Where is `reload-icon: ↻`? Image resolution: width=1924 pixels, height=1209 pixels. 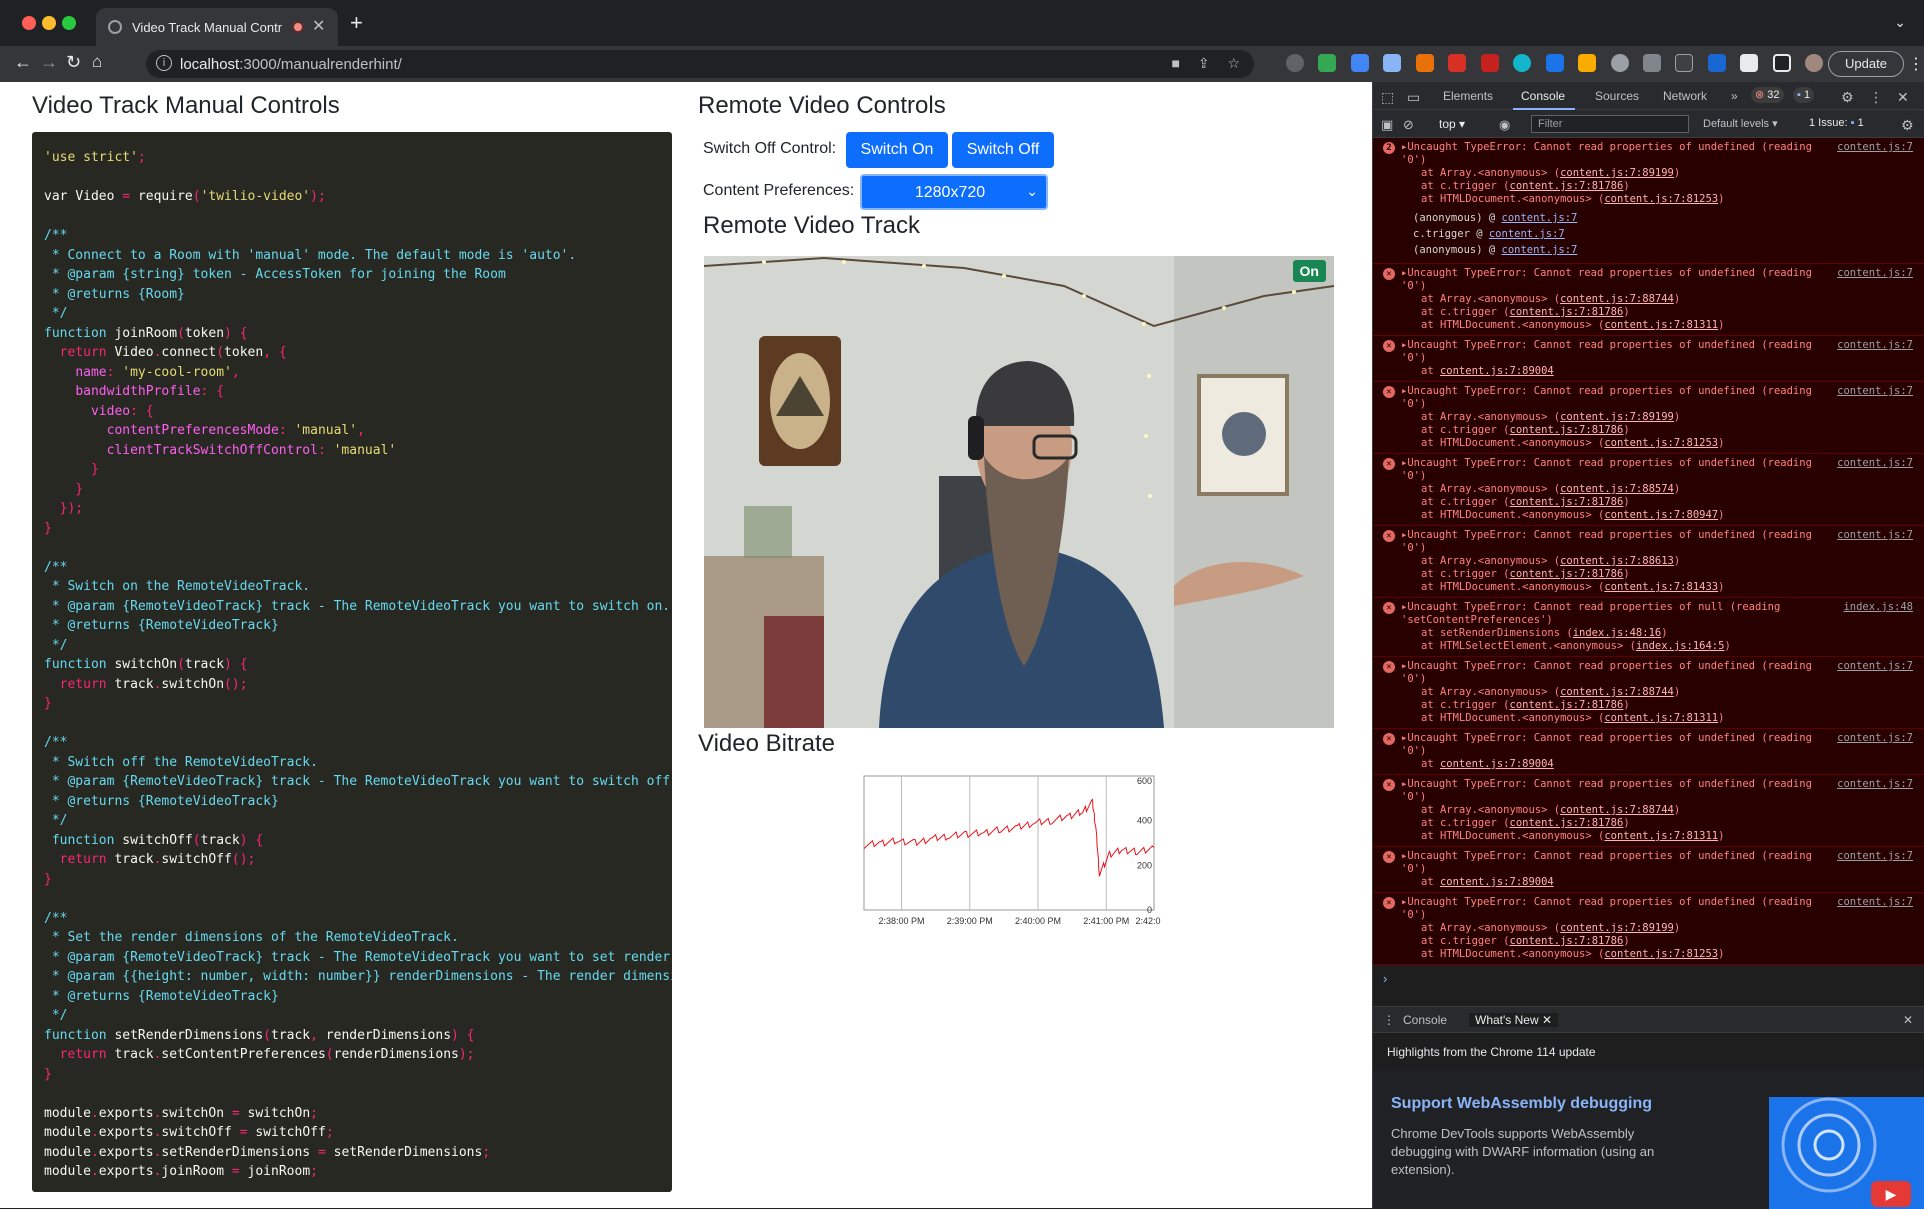 reload-icon: ↻ is located at coordinates (73, 62).